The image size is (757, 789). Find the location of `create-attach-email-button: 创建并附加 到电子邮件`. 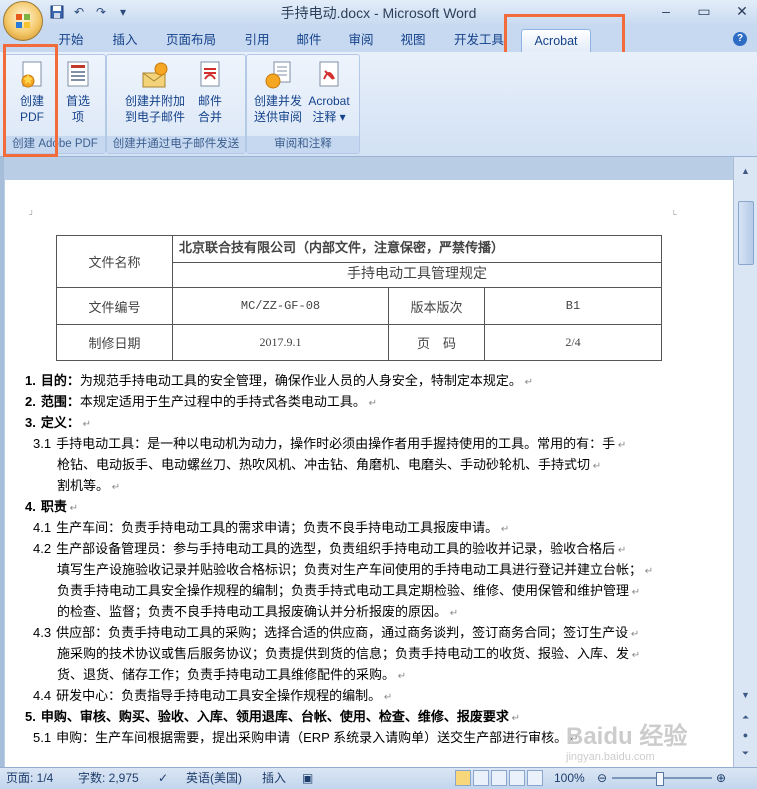

create-attach-email-button: 创建并附加 到电子邮件 is located at coordinates (155, 92).